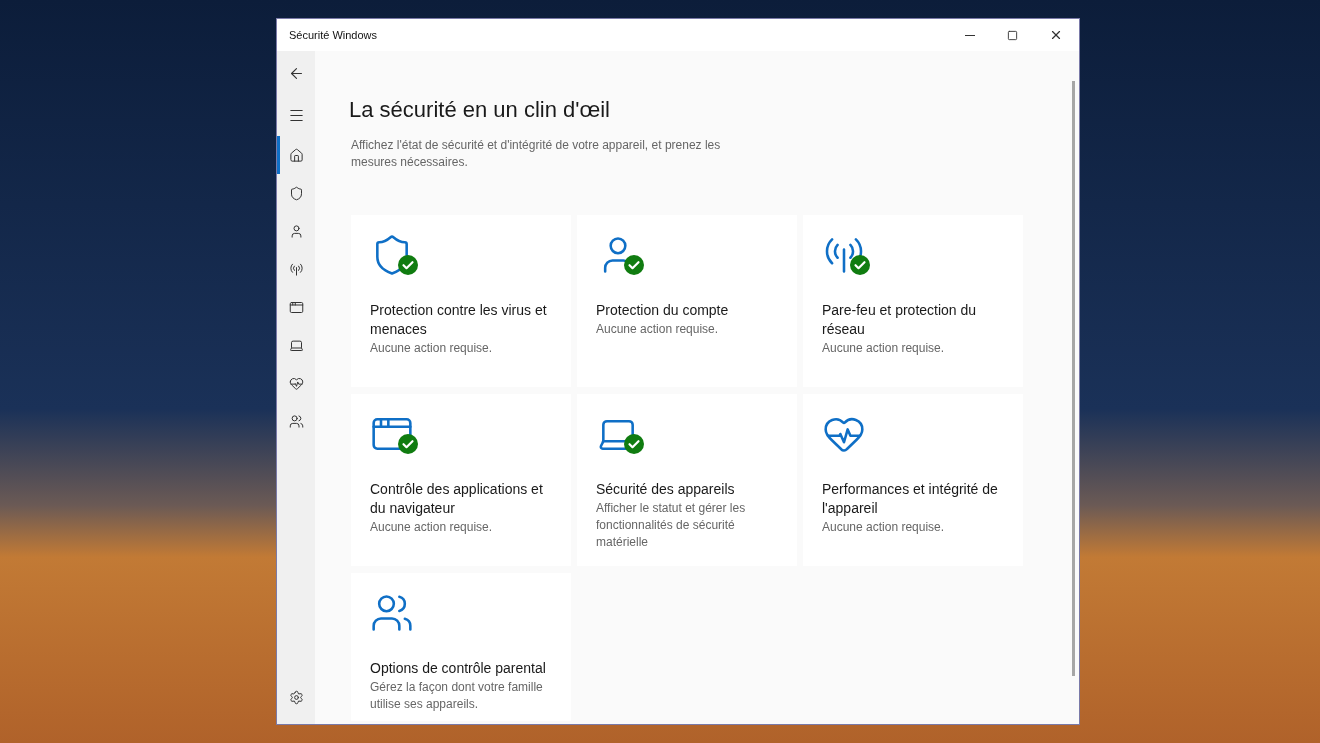 This screenshot has width=1320, height=743. Describe the element at coordinates (970, 35) in the screenshot. I see `minimize-icon` at that location.